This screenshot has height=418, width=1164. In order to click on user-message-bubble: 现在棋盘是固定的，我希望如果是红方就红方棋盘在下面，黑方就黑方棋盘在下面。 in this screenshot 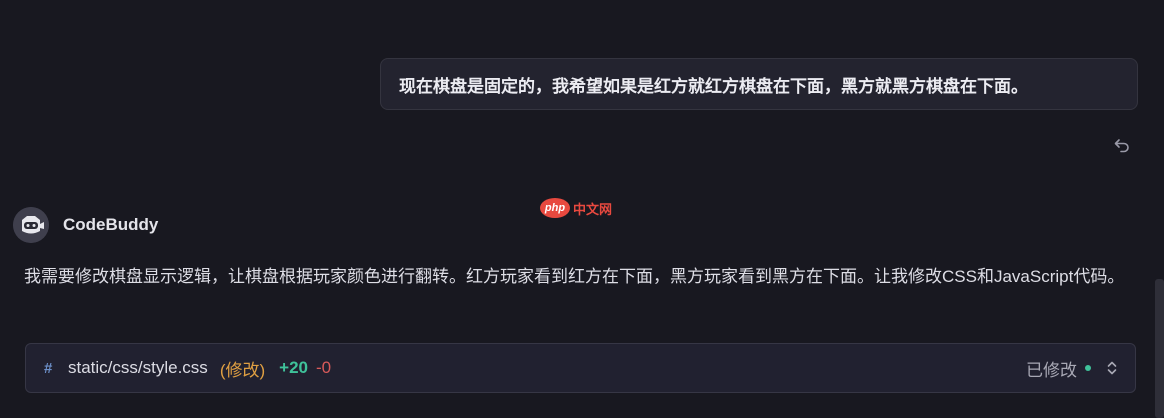, I will do `click(759, 84)`.